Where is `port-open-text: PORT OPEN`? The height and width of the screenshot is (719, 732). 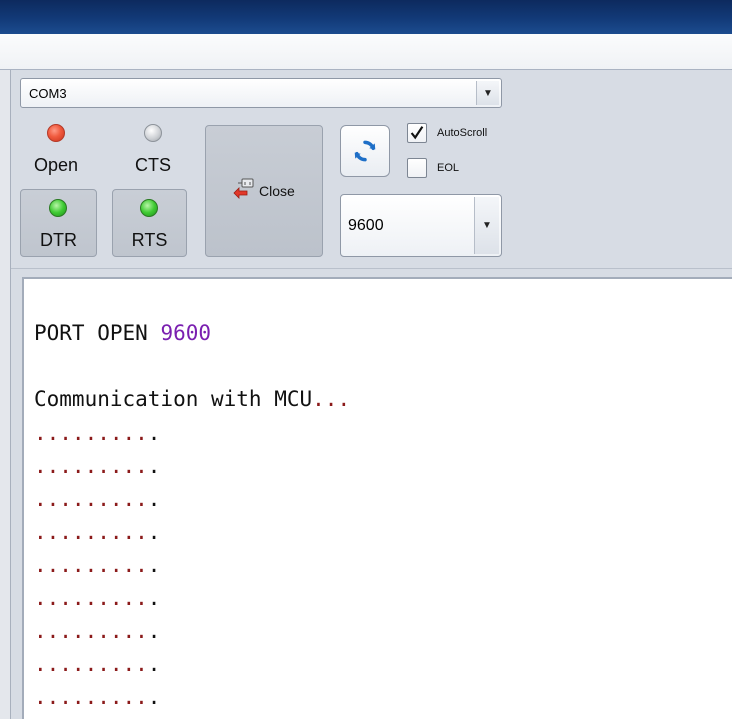
port-open-text: PORT OPEN is located at coordinates (91, 333).